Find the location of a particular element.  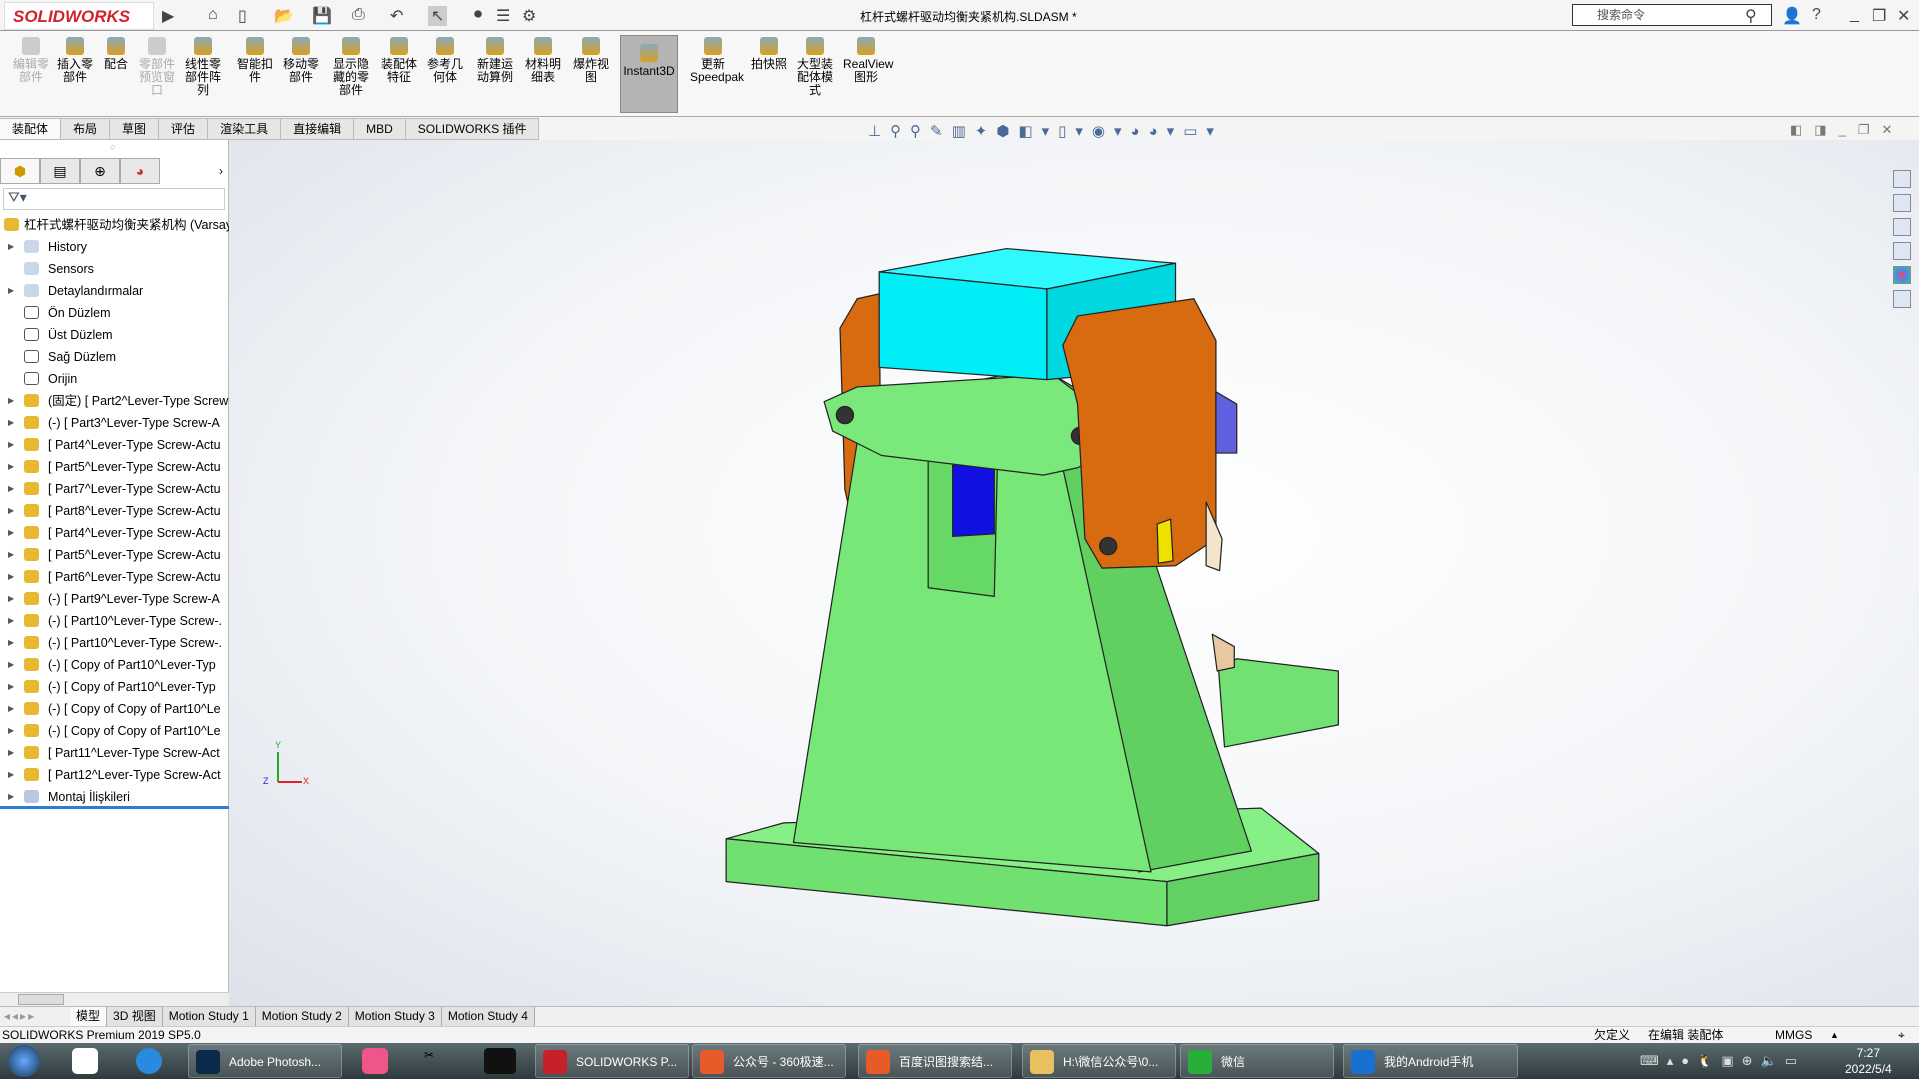

feature-manager-tab-icon: ⬢ is located at coordinates (20, 171).